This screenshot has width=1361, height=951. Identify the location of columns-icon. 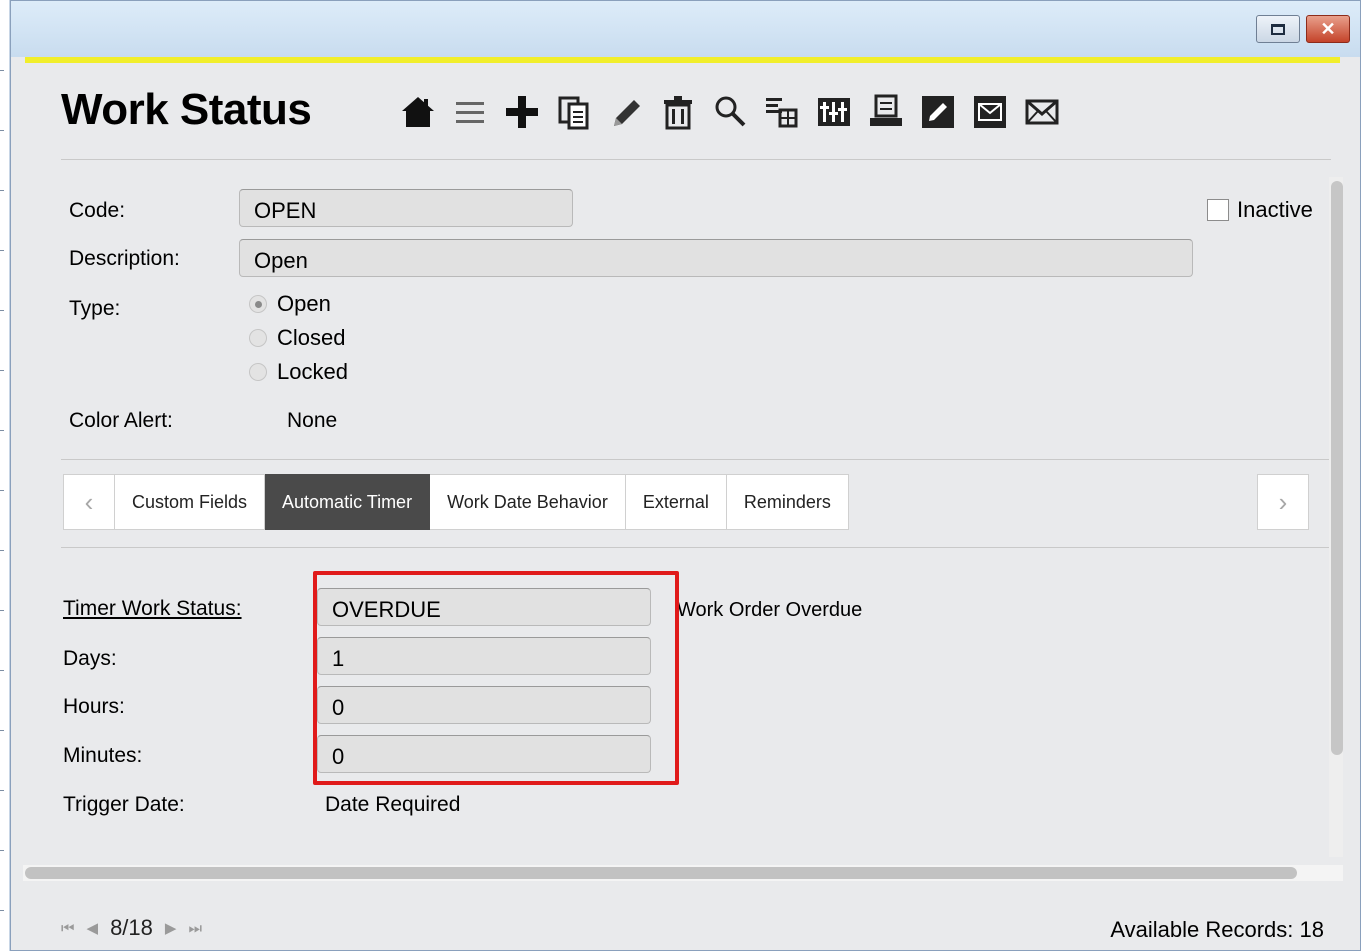
(834, 112).